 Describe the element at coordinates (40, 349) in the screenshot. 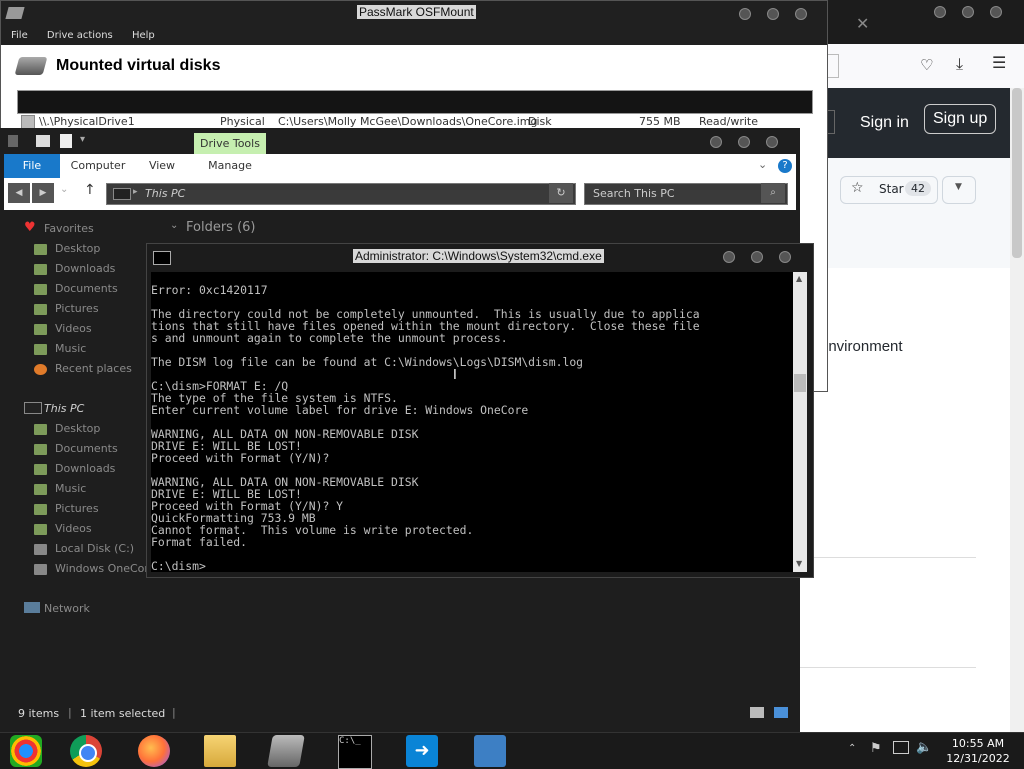

I see `music-icon` at that location.